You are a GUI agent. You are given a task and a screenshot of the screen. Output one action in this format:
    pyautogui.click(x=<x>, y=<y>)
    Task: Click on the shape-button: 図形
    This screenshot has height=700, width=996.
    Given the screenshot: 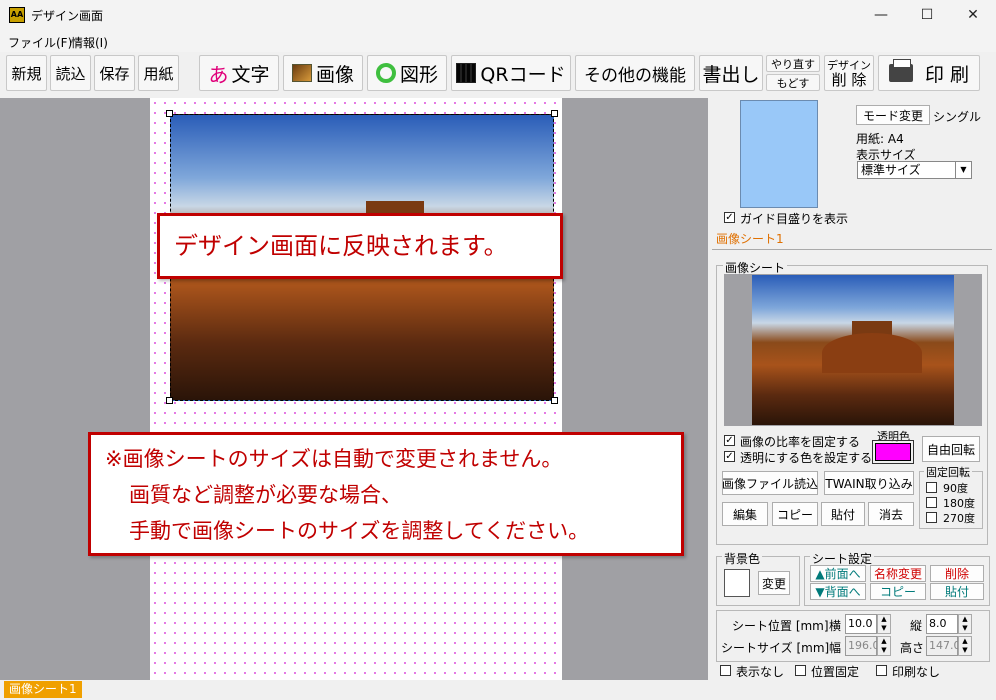 What is the action you would take?
    pyautogui.click(x=407, y=73)
    